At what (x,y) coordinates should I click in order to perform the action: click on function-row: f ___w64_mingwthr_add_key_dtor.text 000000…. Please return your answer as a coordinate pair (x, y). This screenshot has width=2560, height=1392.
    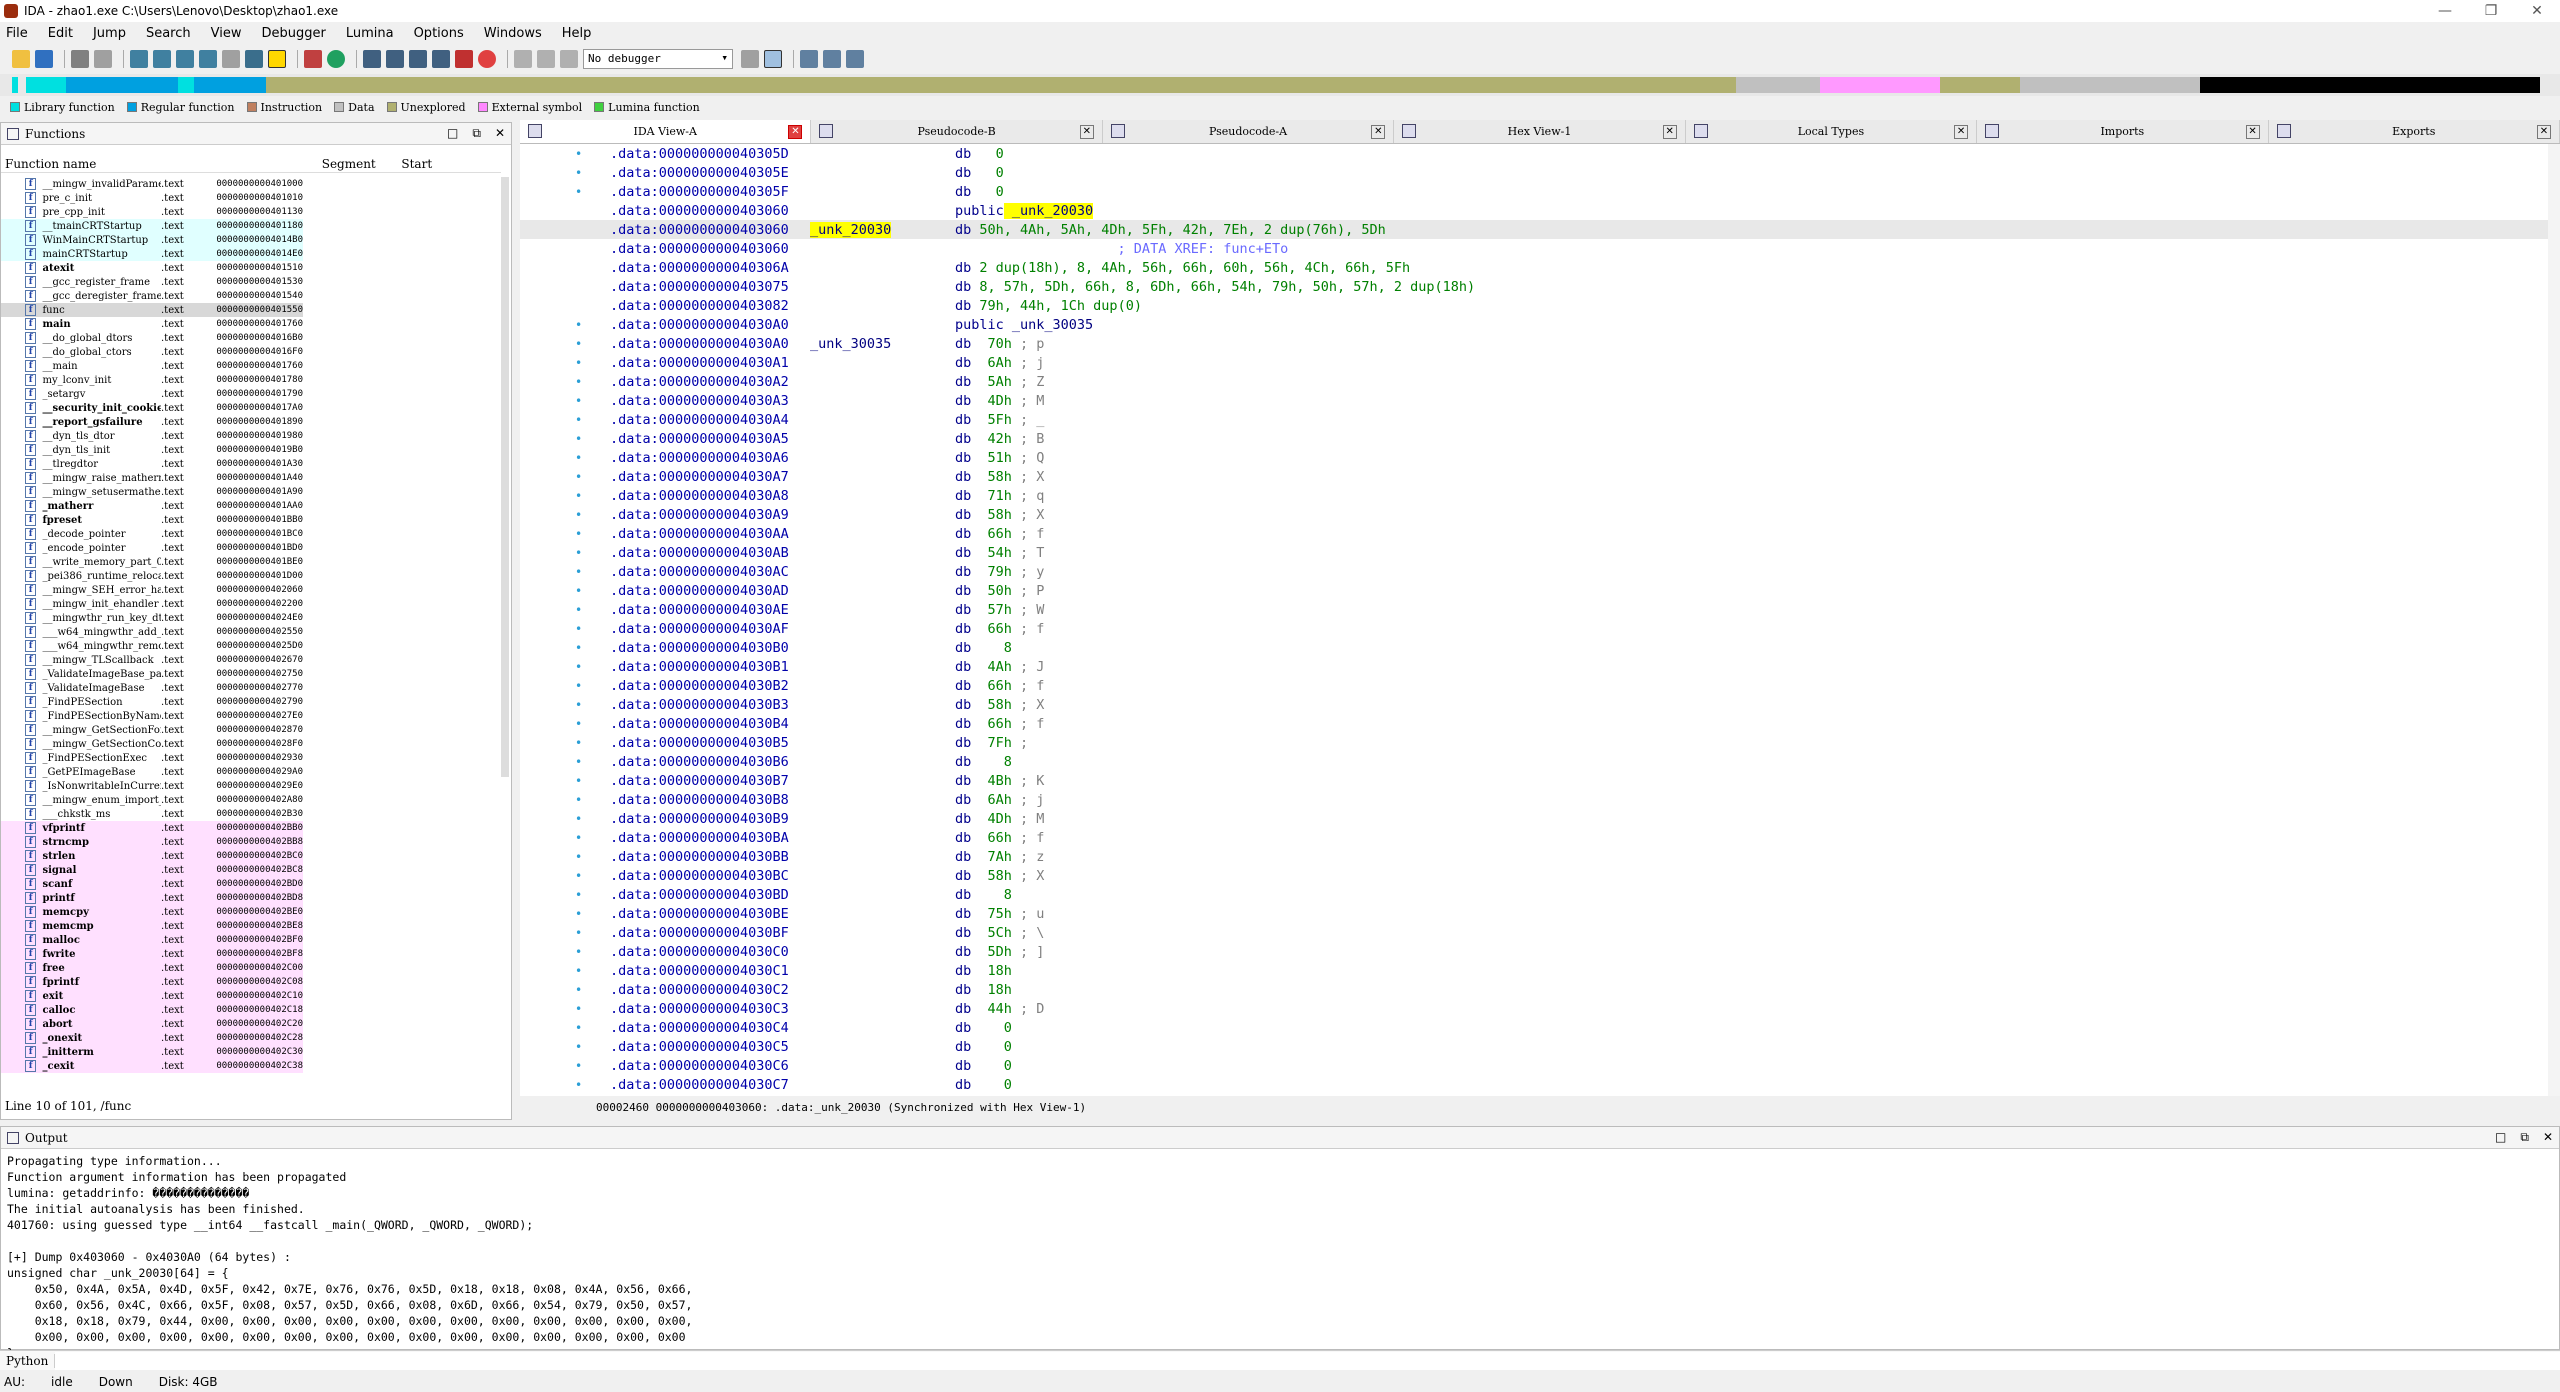
    Looking at the image, I should click on (152, 632).